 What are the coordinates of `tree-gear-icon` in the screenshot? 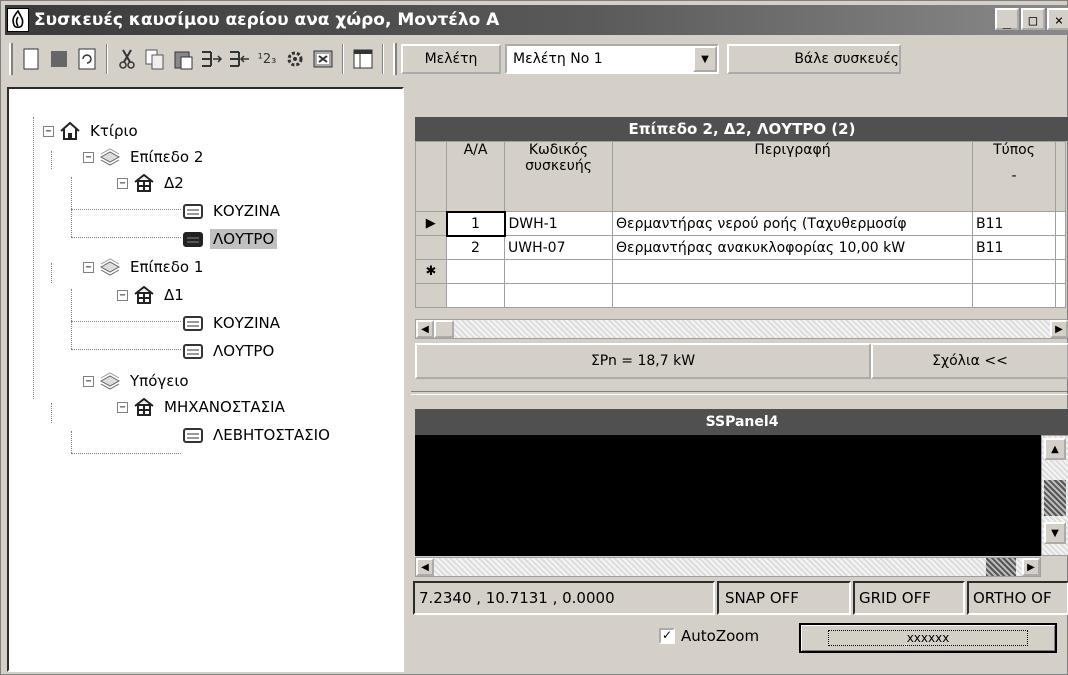 It's located at (295, 59).